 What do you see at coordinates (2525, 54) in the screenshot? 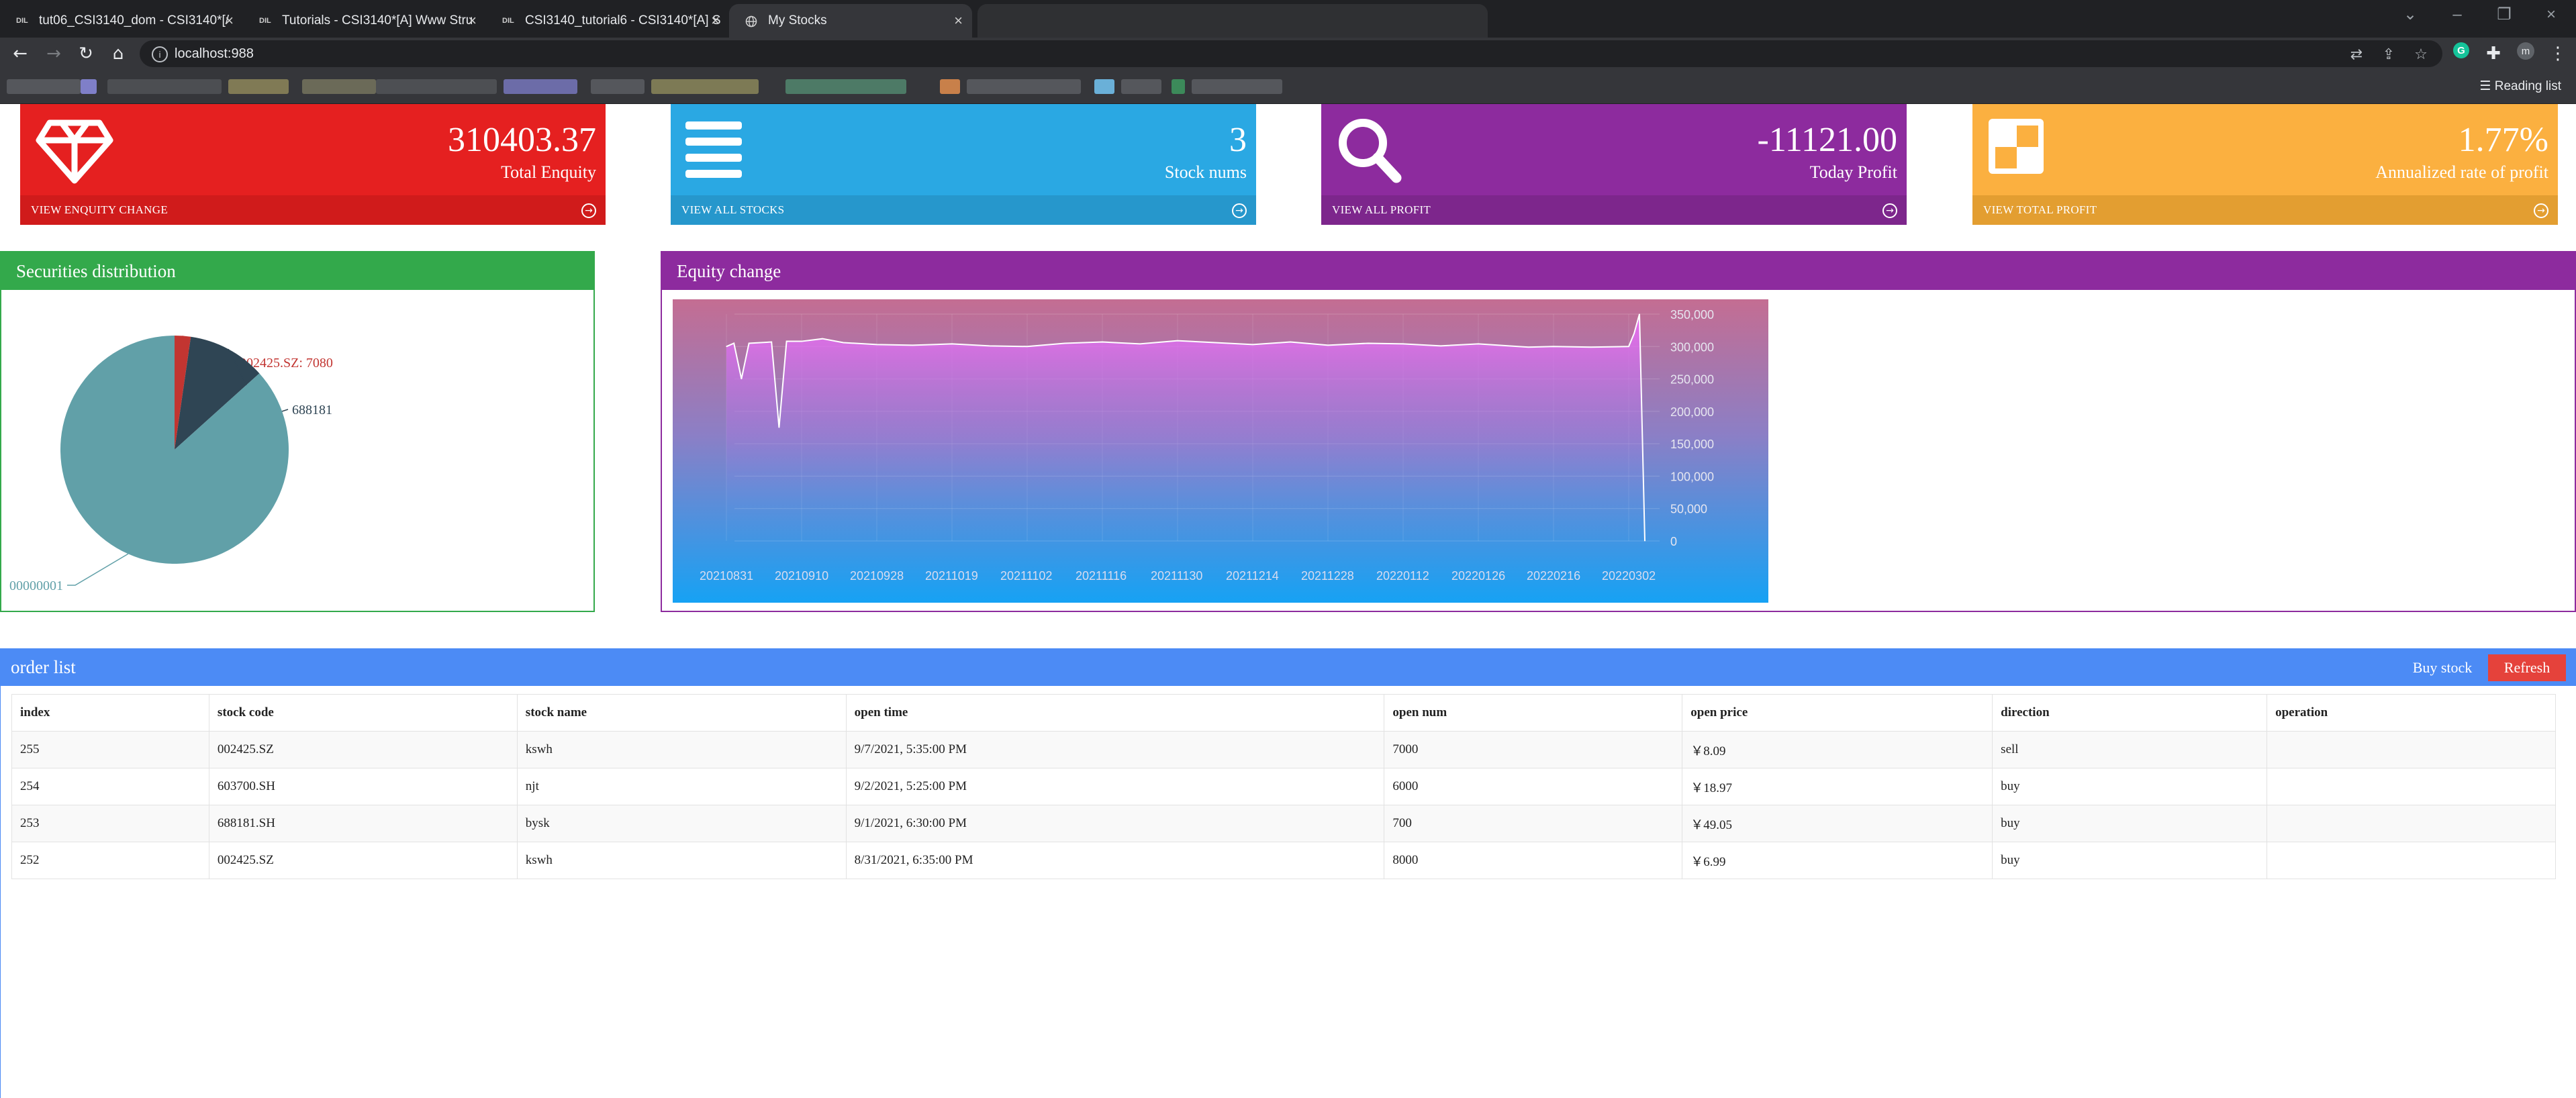
I see `avatar: m` at bounding box center [2525, 54].